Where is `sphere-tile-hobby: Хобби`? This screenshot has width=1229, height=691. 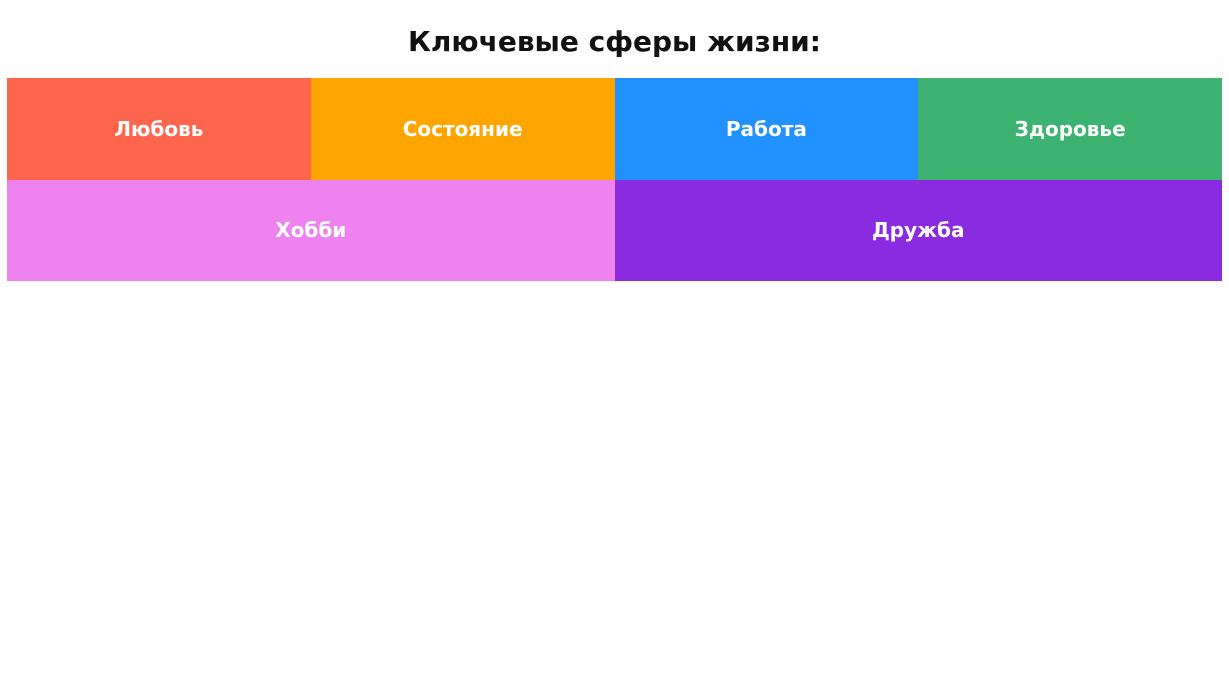 sphere-tile-hobby: Хобби is located at coordinates (311, 230).